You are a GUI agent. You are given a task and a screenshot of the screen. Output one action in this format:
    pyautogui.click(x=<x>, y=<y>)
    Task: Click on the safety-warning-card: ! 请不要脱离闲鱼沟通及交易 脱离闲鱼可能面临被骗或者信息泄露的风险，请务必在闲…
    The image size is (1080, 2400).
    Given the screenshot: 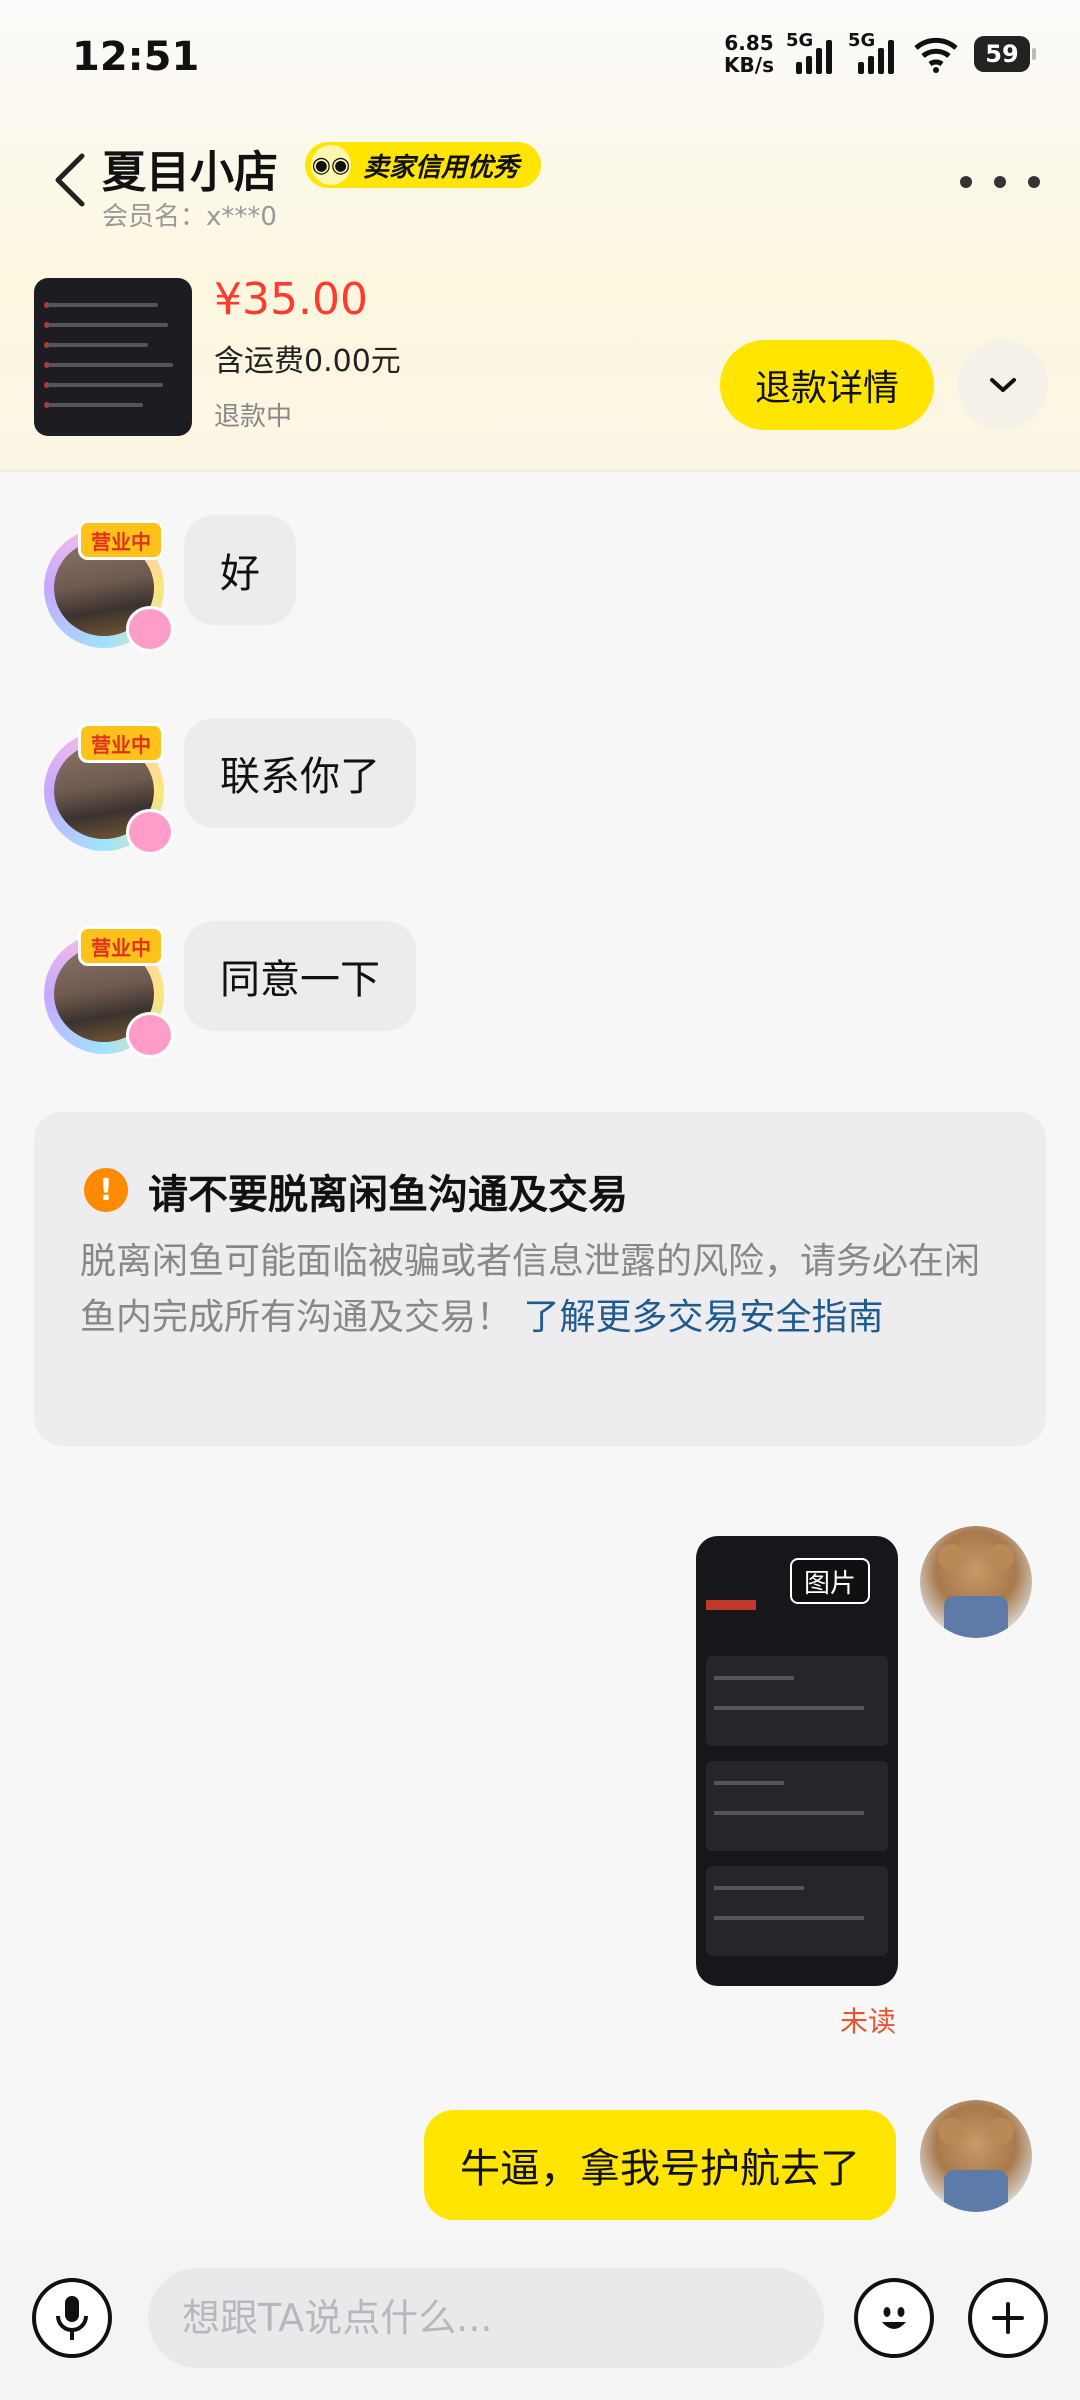 What is the action you would take?
    pyautogui.click(x=540, y=1279)
    